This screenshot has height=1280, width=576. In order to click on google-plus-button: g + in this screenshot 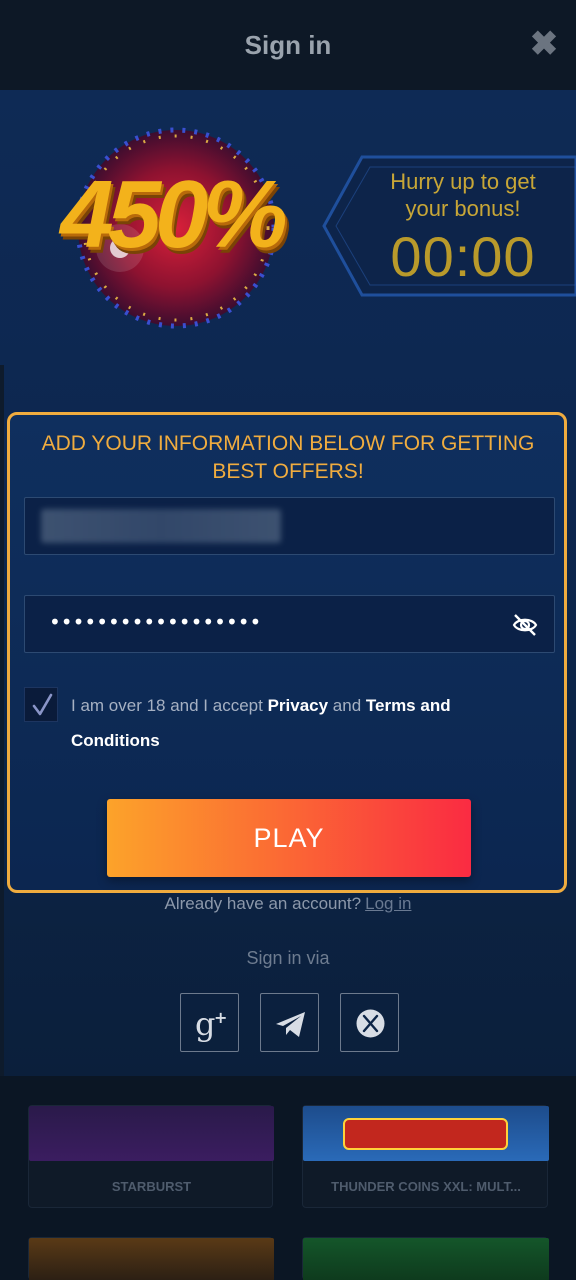, I will do `click(209, 1022)`.